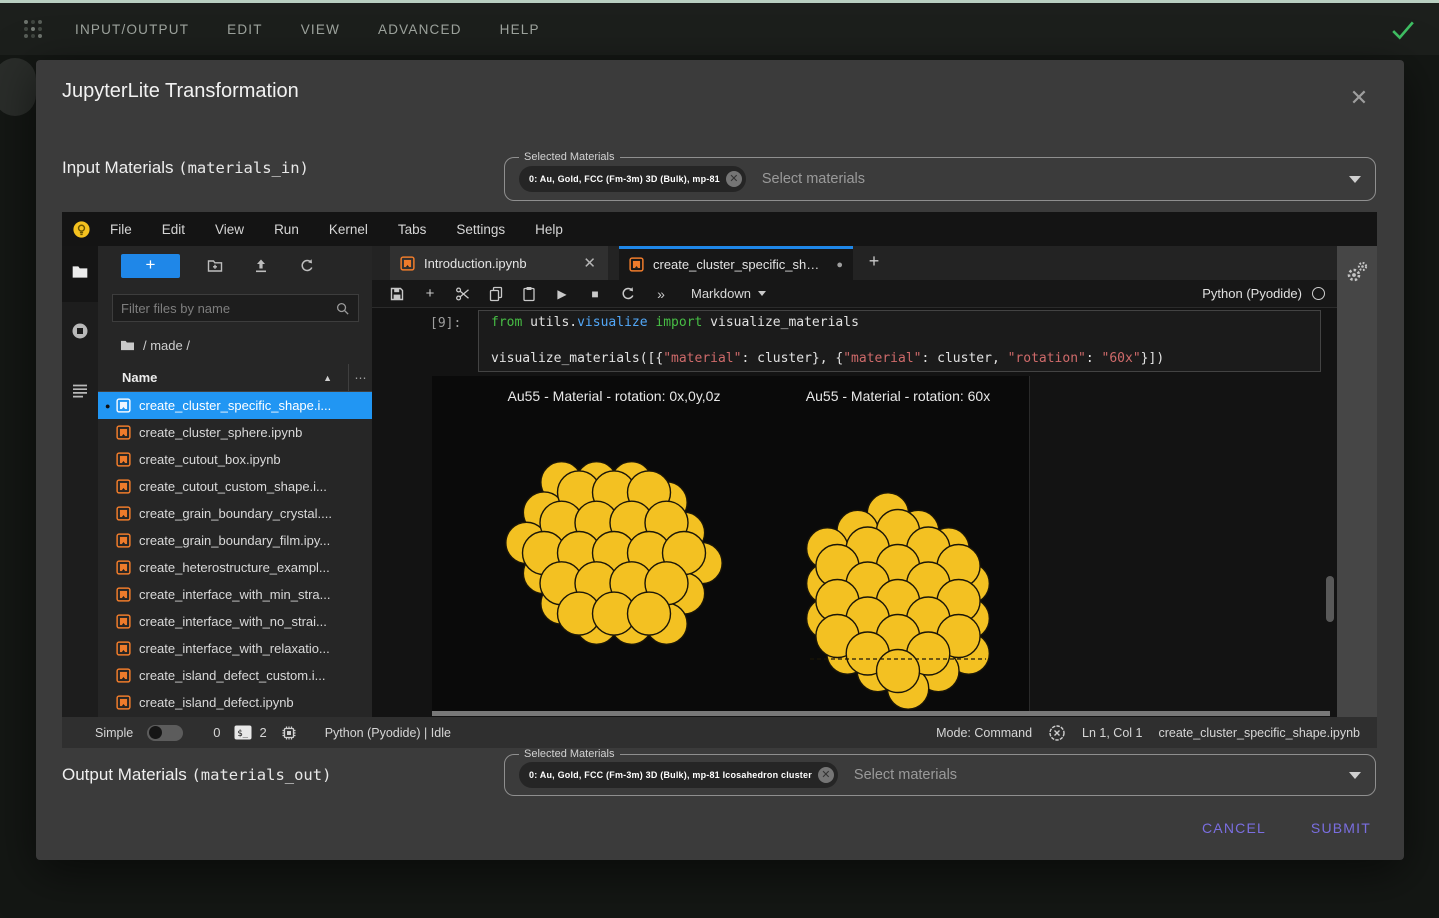  Describe the element at coordinates (881, 713) in the screenshot. I see `horizontal-scrollbar` at that location.